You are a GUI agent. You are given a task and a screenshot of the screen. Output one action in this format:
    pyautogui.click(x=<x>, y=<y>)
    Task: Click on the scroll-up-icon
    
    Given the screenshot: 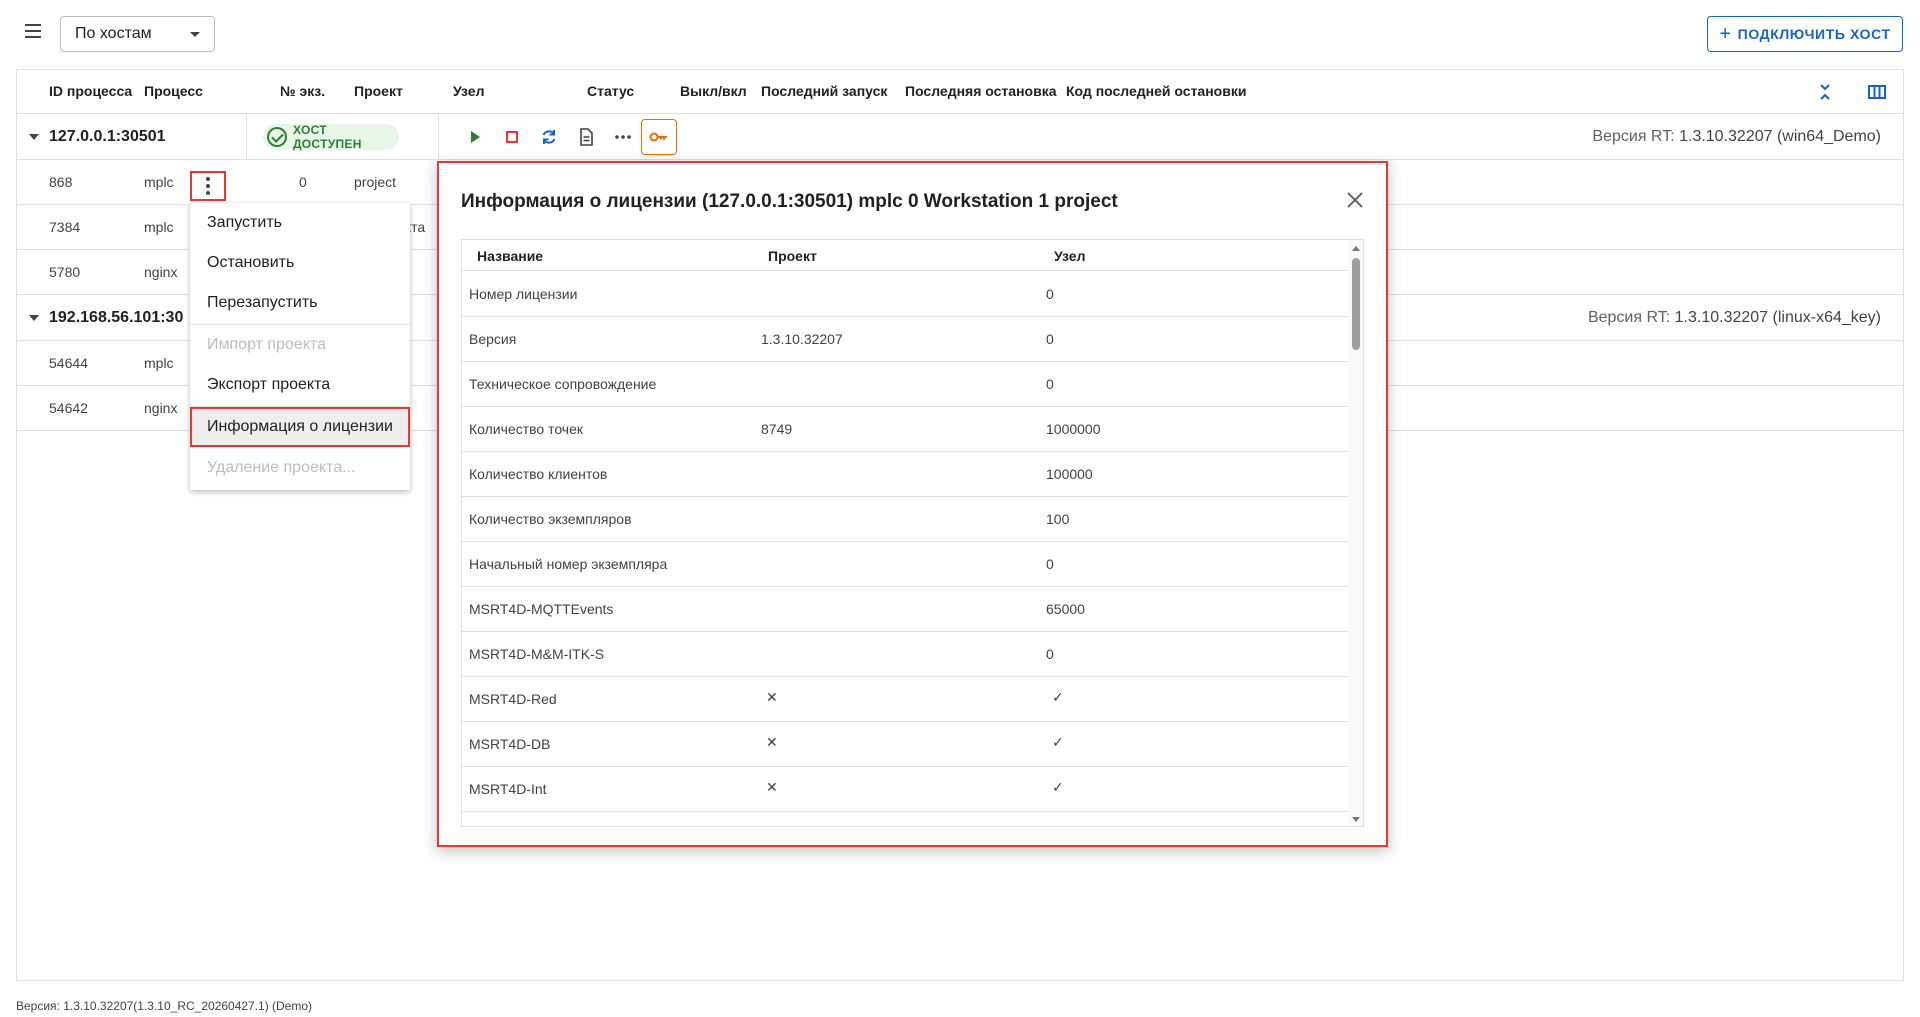 What is the action you would take?
    pyautogui.click(x=1356, y=248)
    